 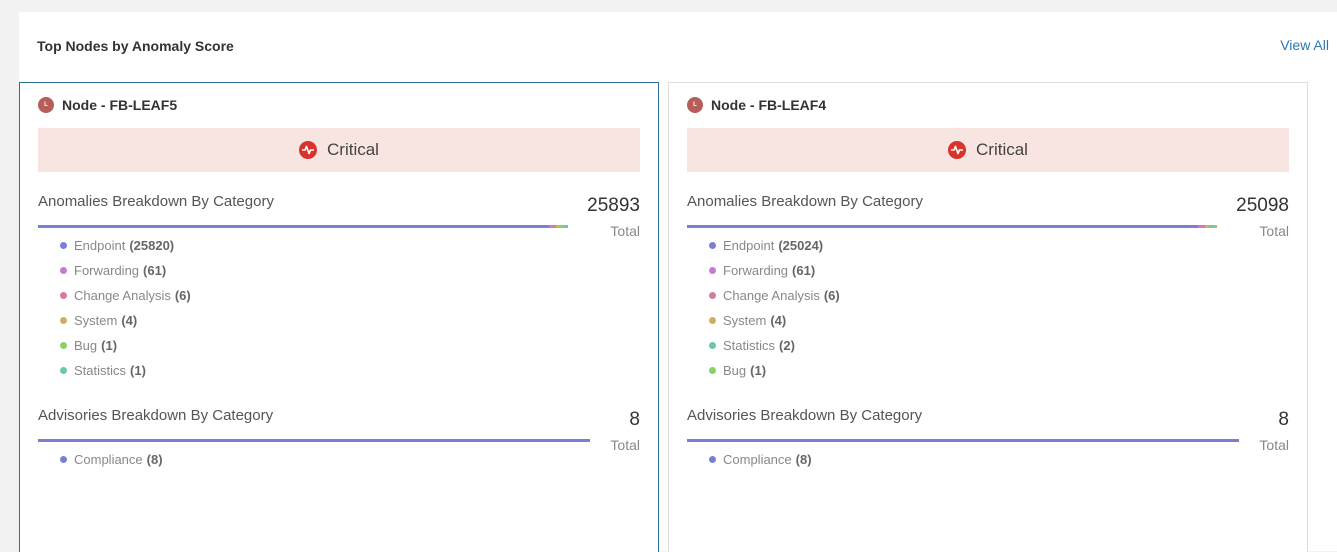 I want to click on legend-item: Statistics (2), so click(x=774, y=345).